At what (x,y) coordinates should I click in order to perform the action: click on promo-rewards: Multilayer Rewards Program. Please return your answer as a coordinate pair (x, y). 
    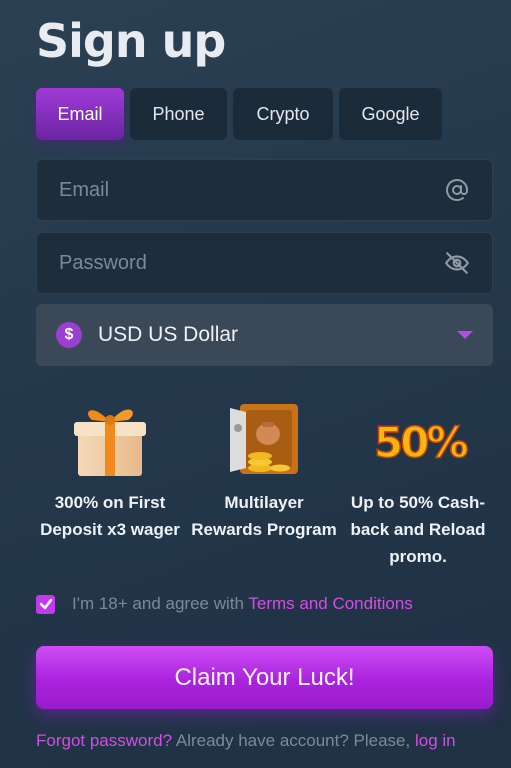
    Looking at the image, I should click on (264, 469).